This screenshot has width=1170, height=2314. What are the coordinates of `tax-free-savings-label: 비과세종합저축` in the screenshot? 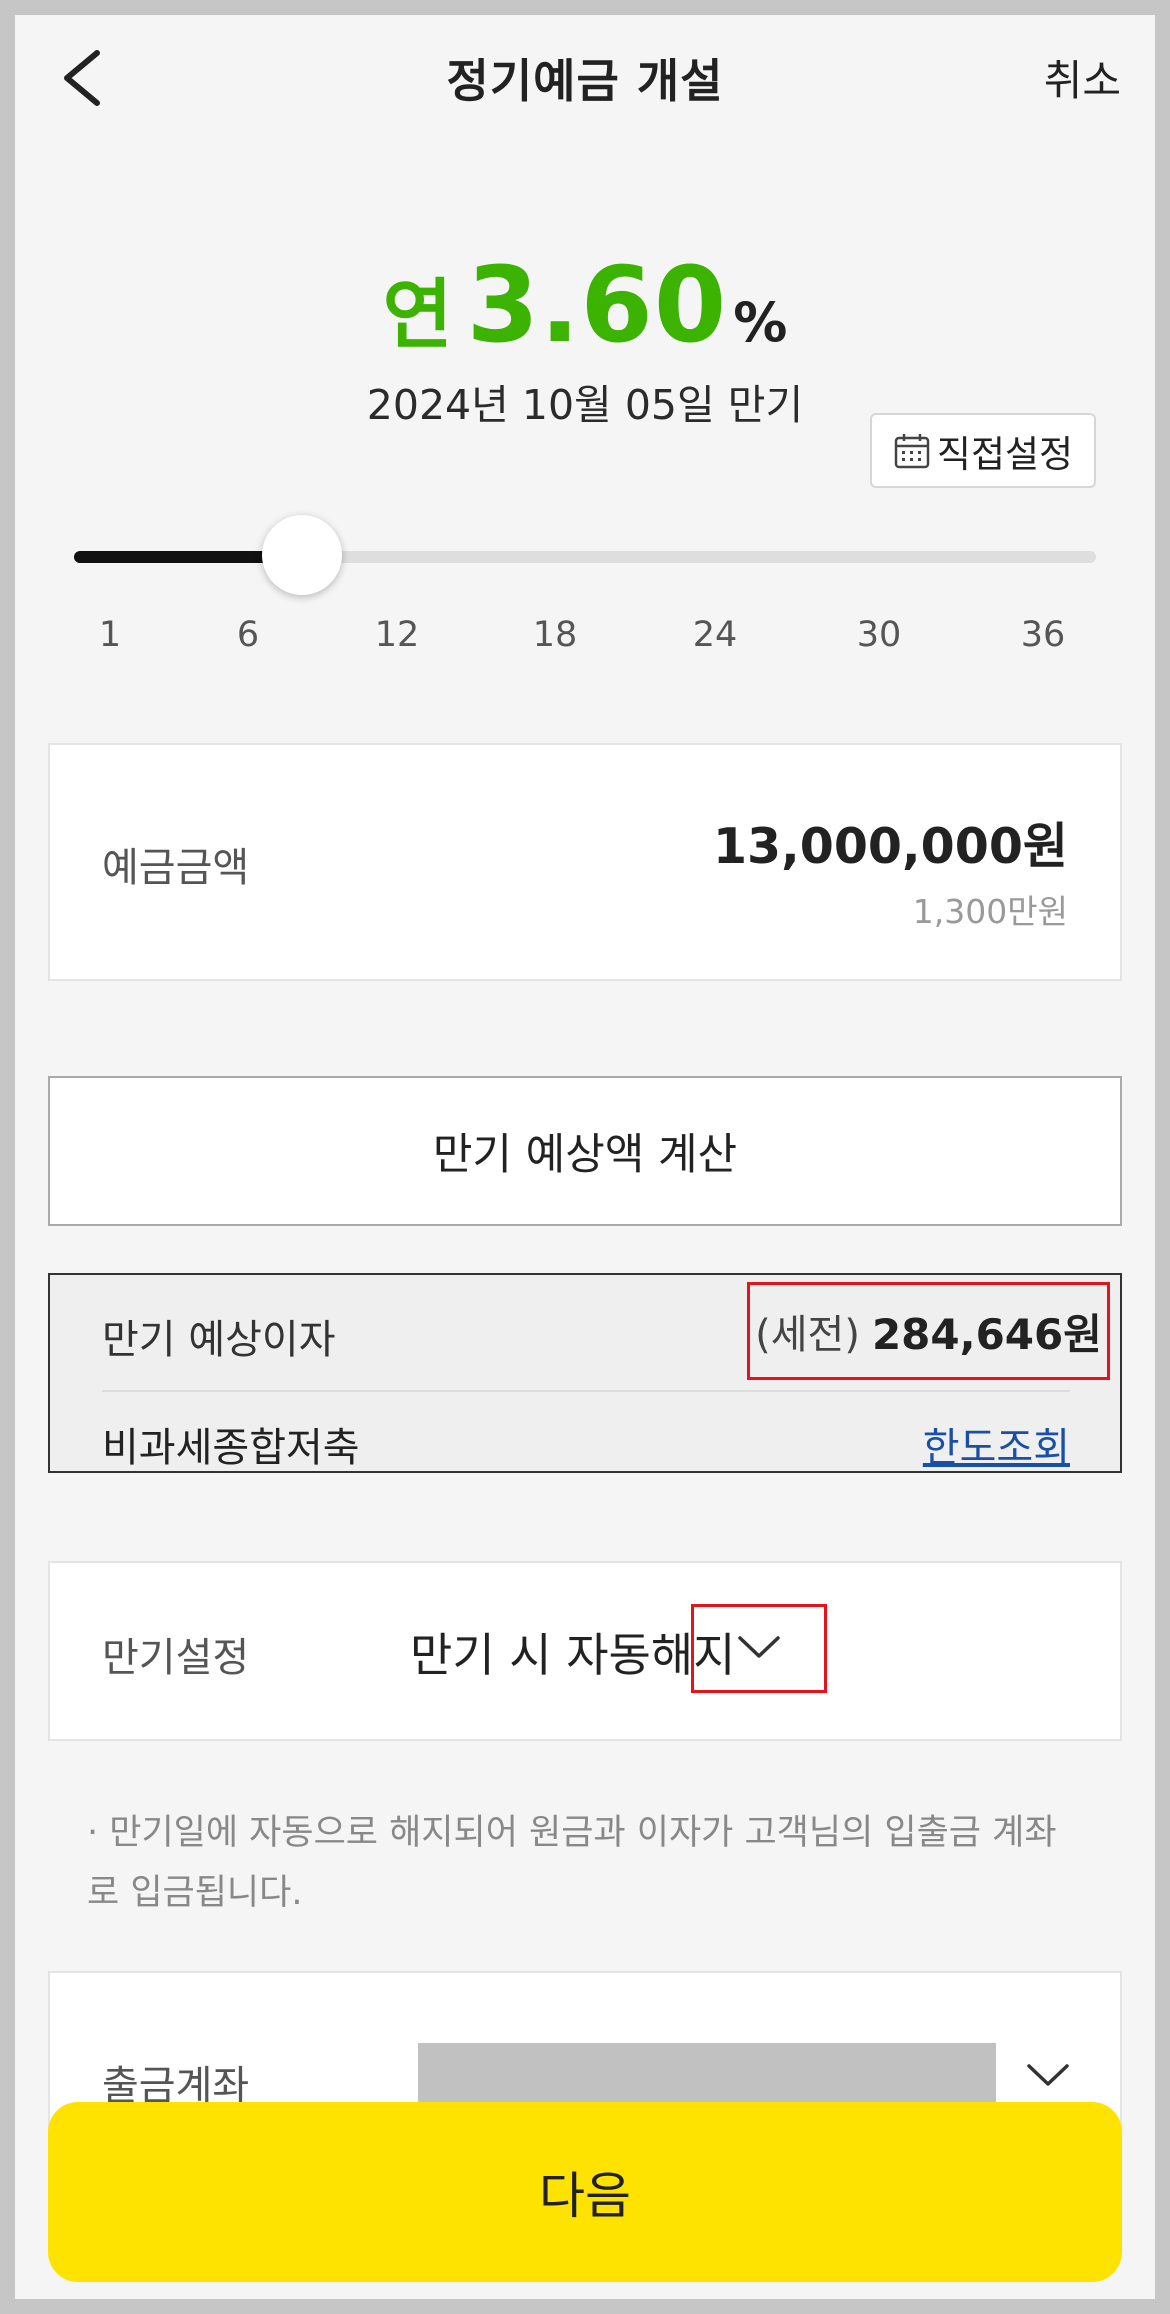 It's located at (231, 1448).